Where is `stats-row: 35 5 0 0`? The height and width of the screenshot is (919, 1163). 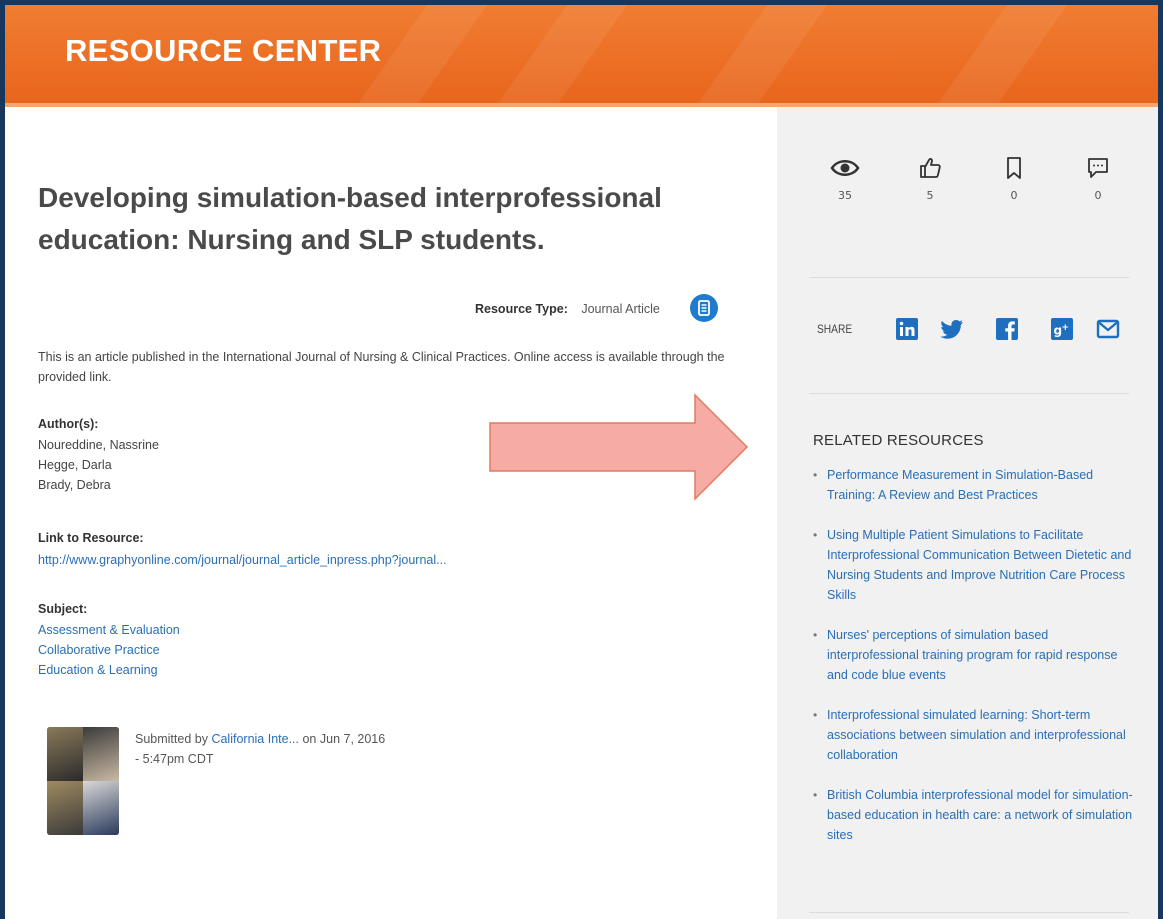 stats-row: 35 5 0 0 is located at coordinates (967, 185).